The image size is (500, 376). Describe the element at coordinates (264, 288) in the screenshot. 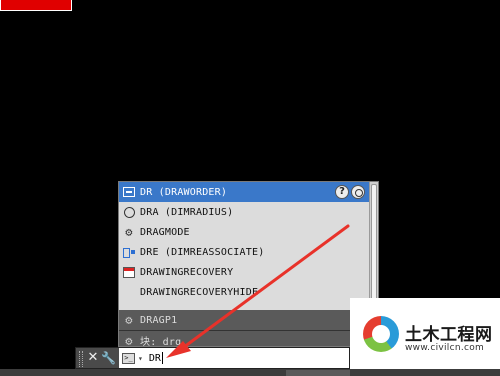

I see `arrow-shaft` at that location.